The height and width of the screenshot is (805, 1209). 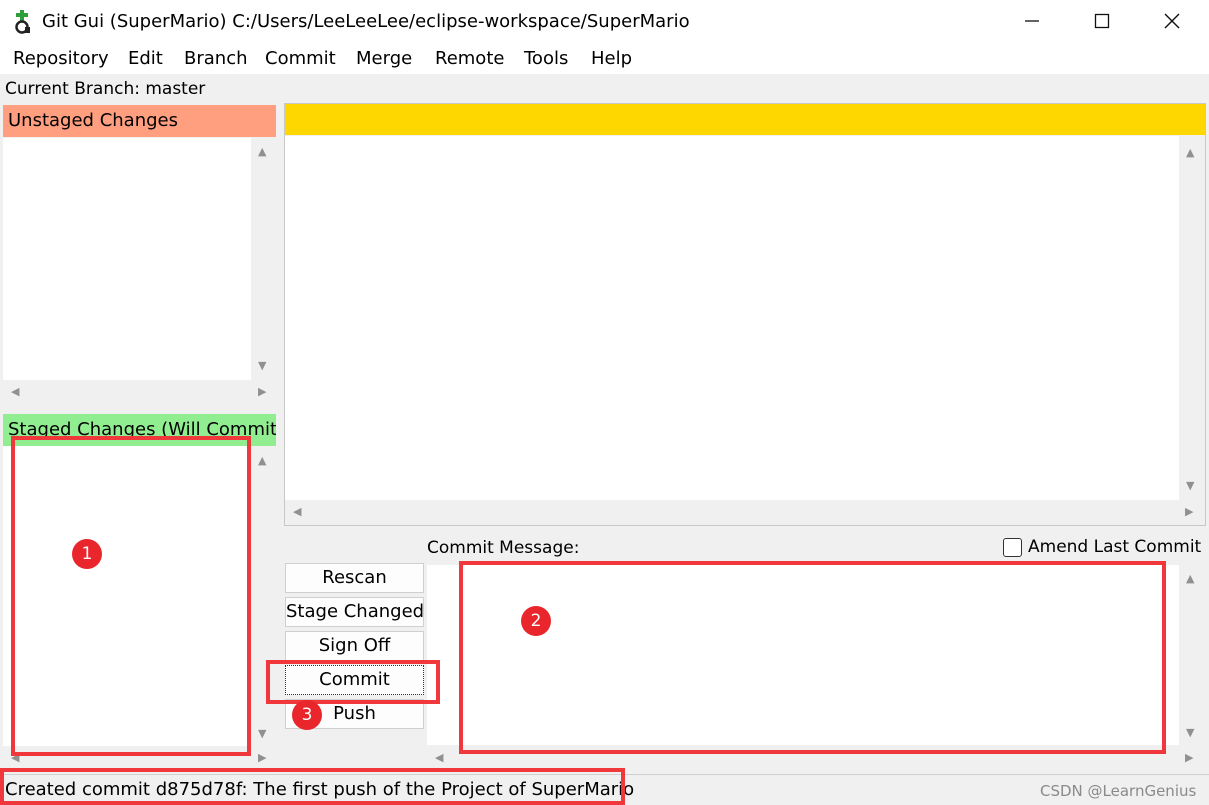 I want to click on diff-horizontal-scrollbar: ◀ ▶, so click(x=745, y=512).